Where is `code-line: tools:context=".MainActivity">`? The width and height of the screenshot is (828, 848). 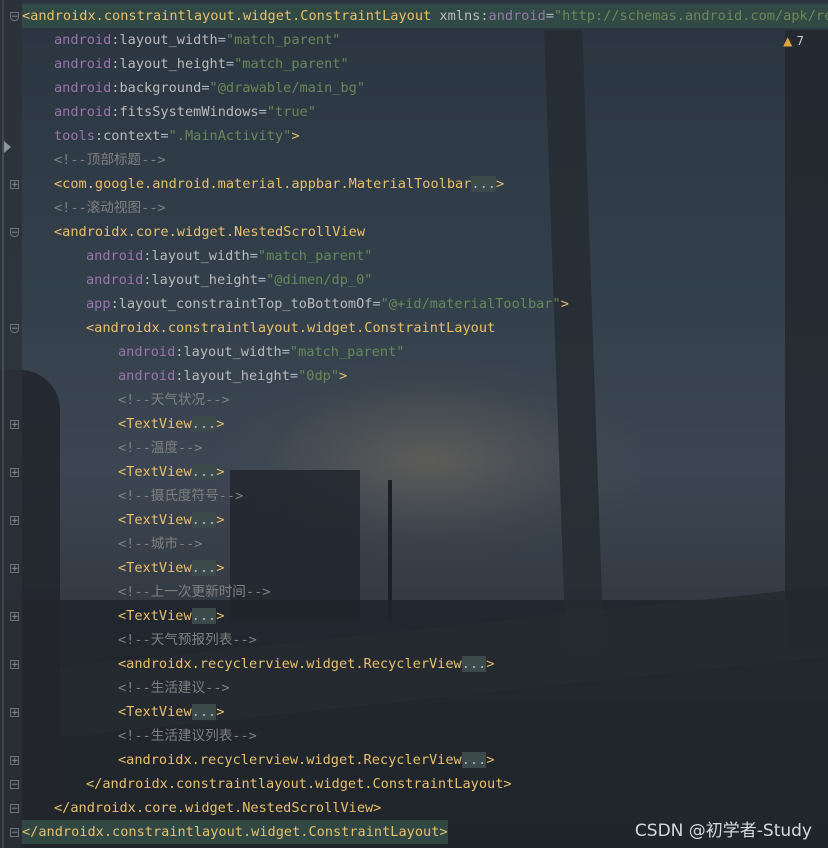 code-line: tools:context=".MainActivity"> is located at coordinates (177, 136).